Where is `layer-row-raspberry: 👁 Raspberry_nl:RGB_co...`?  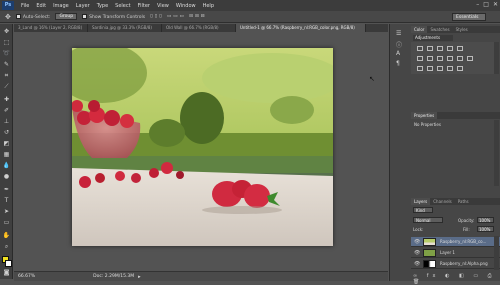 layer-row-raspberry: 👁 Raspberry_nl:RGB_co... is located at coordinates (455, 242).